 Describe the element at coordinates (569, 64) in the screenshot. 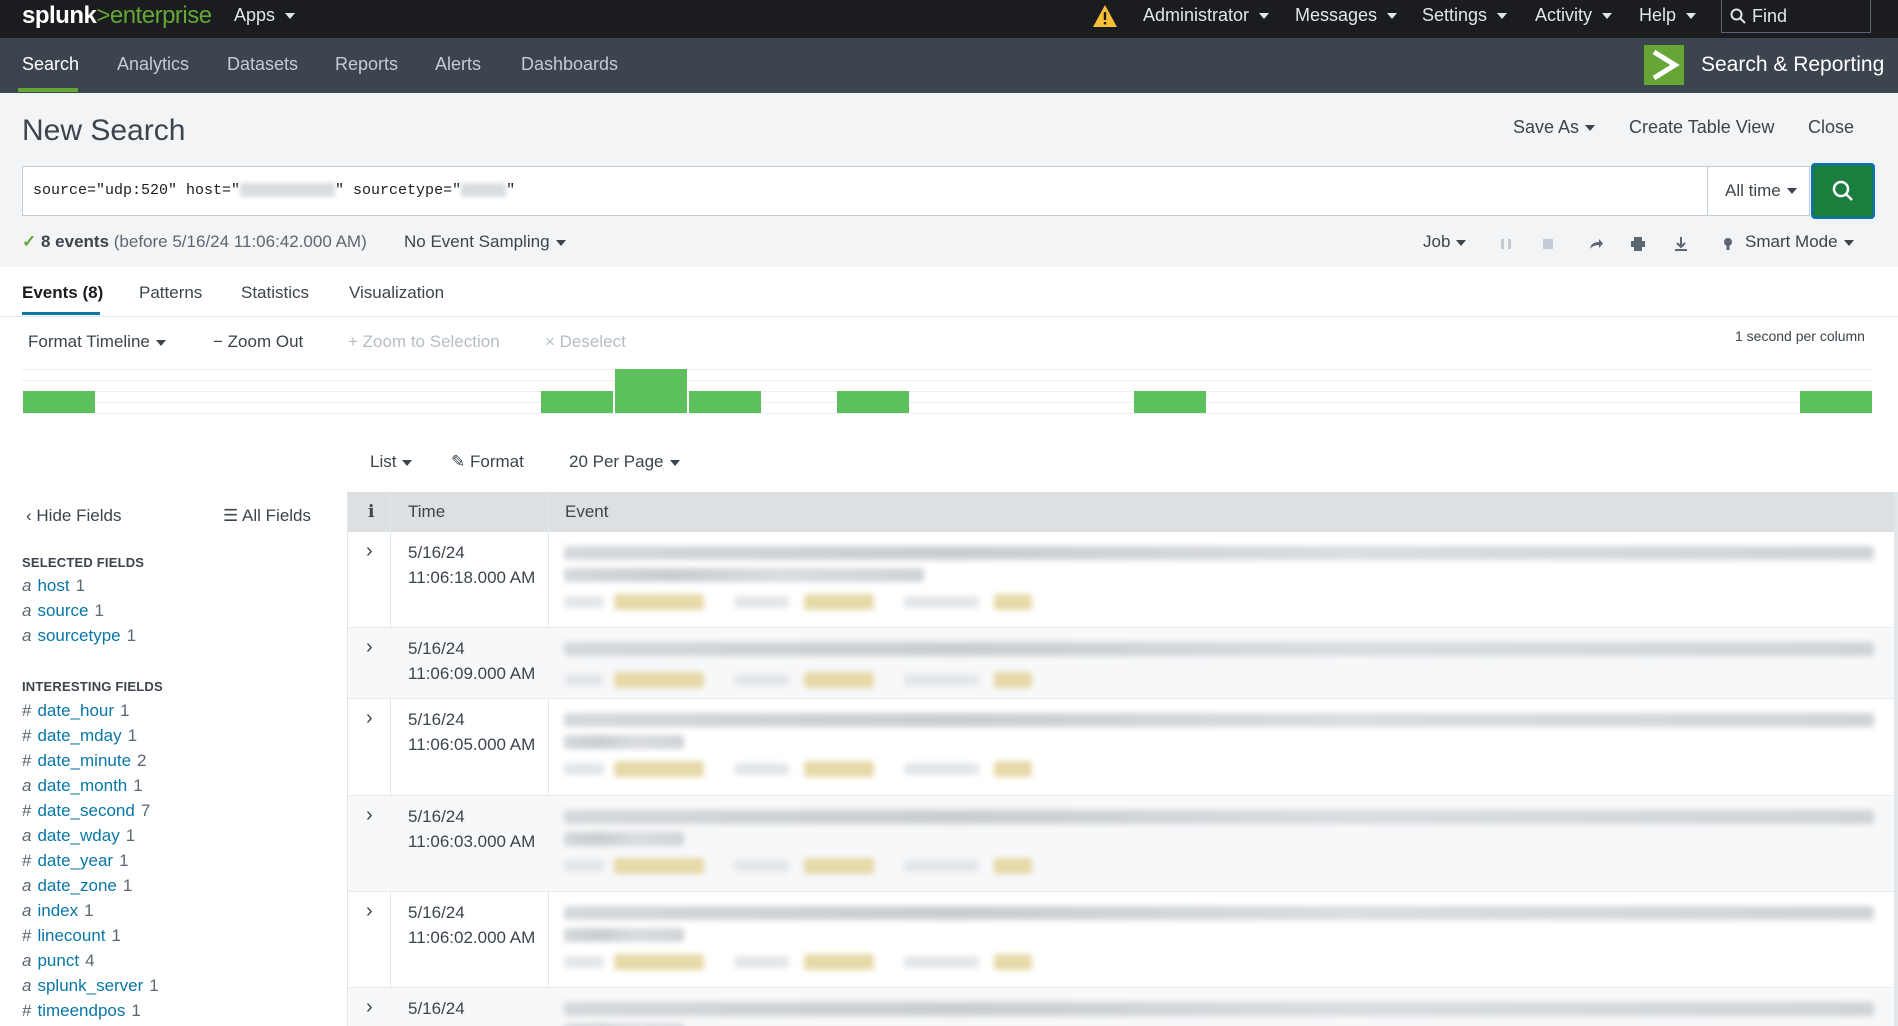

I see `nav-dashboards: Dashboards` at that location.